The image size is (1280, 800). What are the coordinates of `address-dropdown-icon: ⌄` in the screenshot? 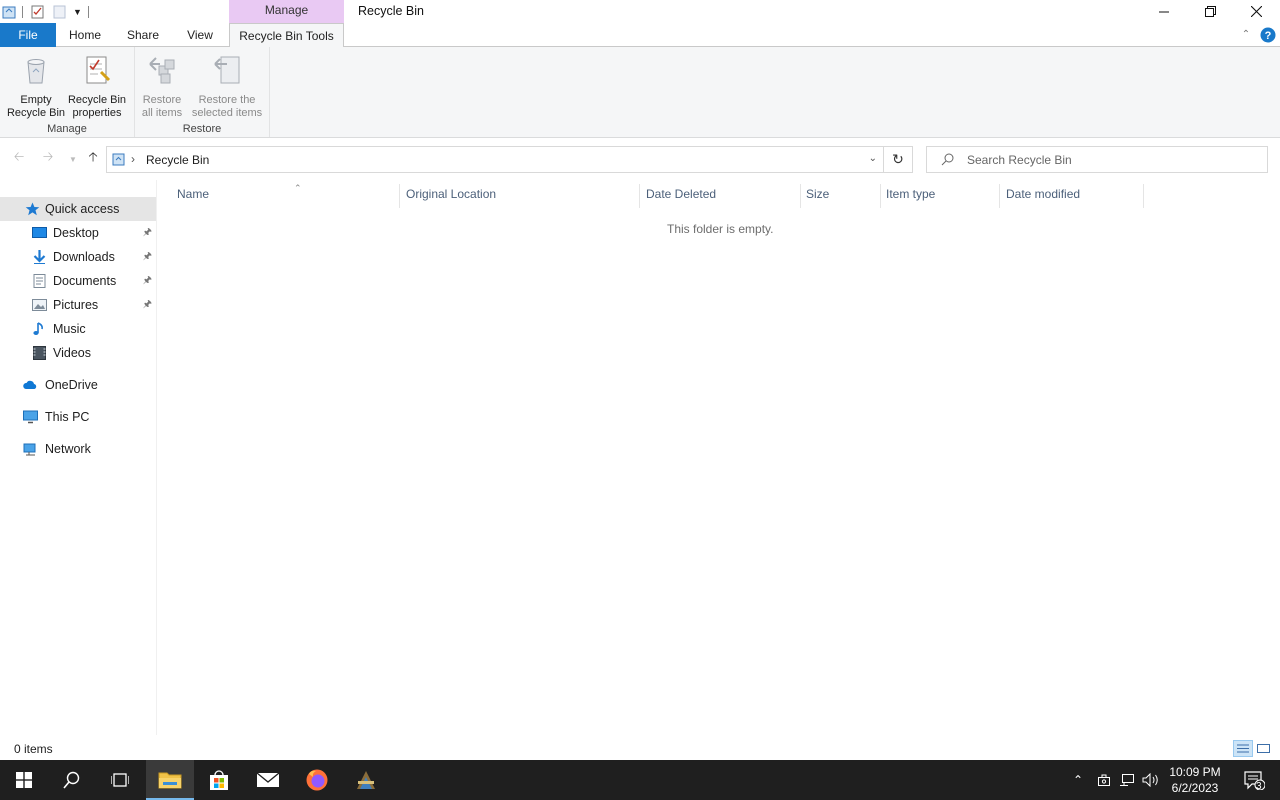 It's located at (873, 158).